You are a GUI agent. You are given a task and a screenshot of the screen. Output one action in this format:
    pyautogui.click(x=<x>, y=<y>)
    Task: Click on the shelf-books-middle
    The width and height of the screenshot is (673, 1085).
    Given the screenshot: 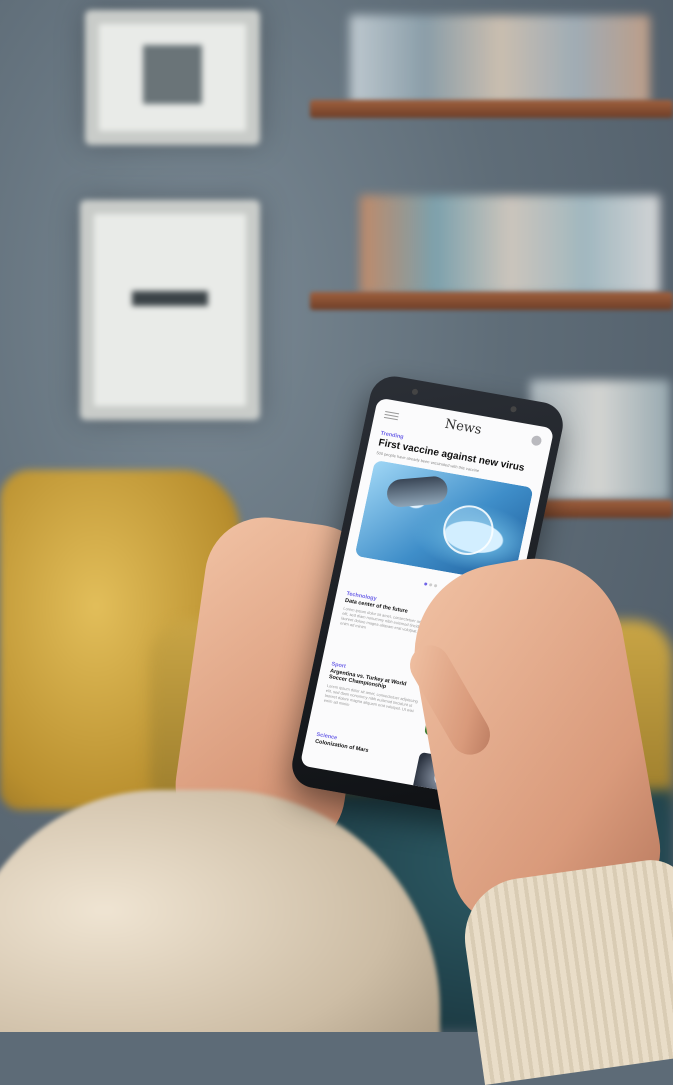 What is the action you would take?
    pyautogui.click(x=510, y=245)
    